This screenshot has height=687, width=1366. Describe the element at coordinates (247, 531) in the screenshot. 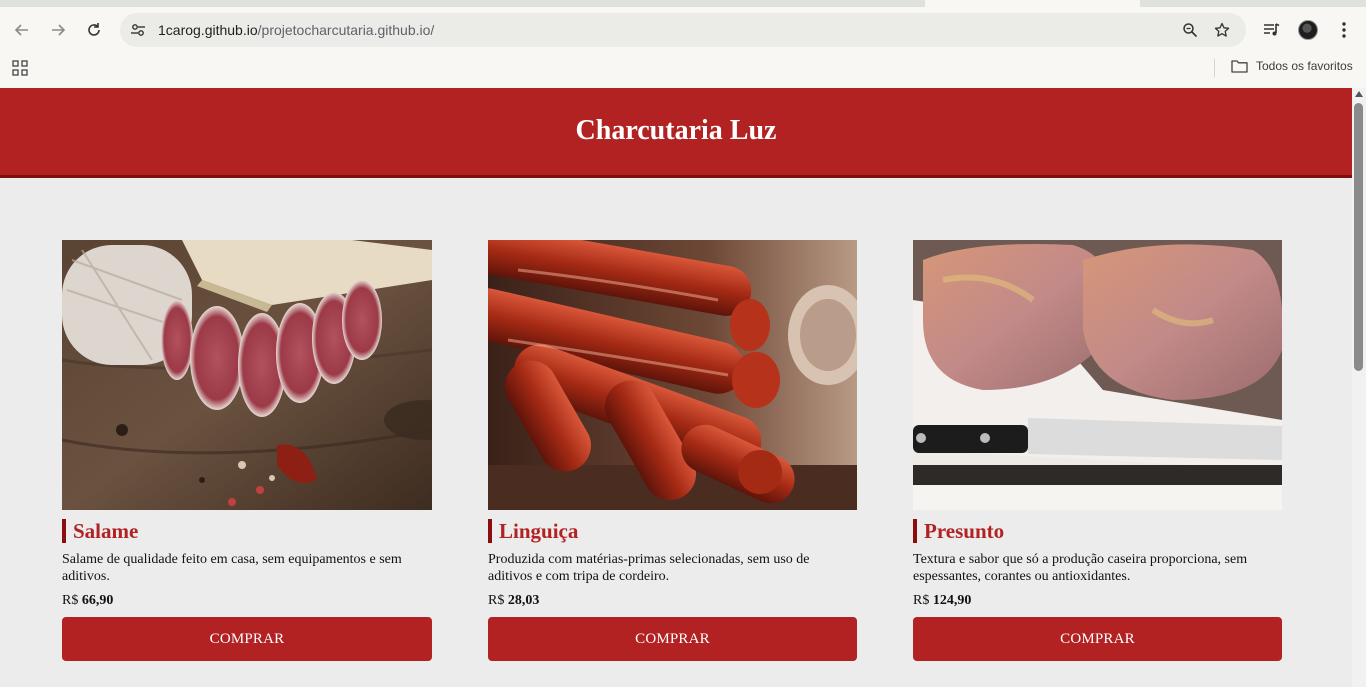

I see `product-name: Salame` at that location.